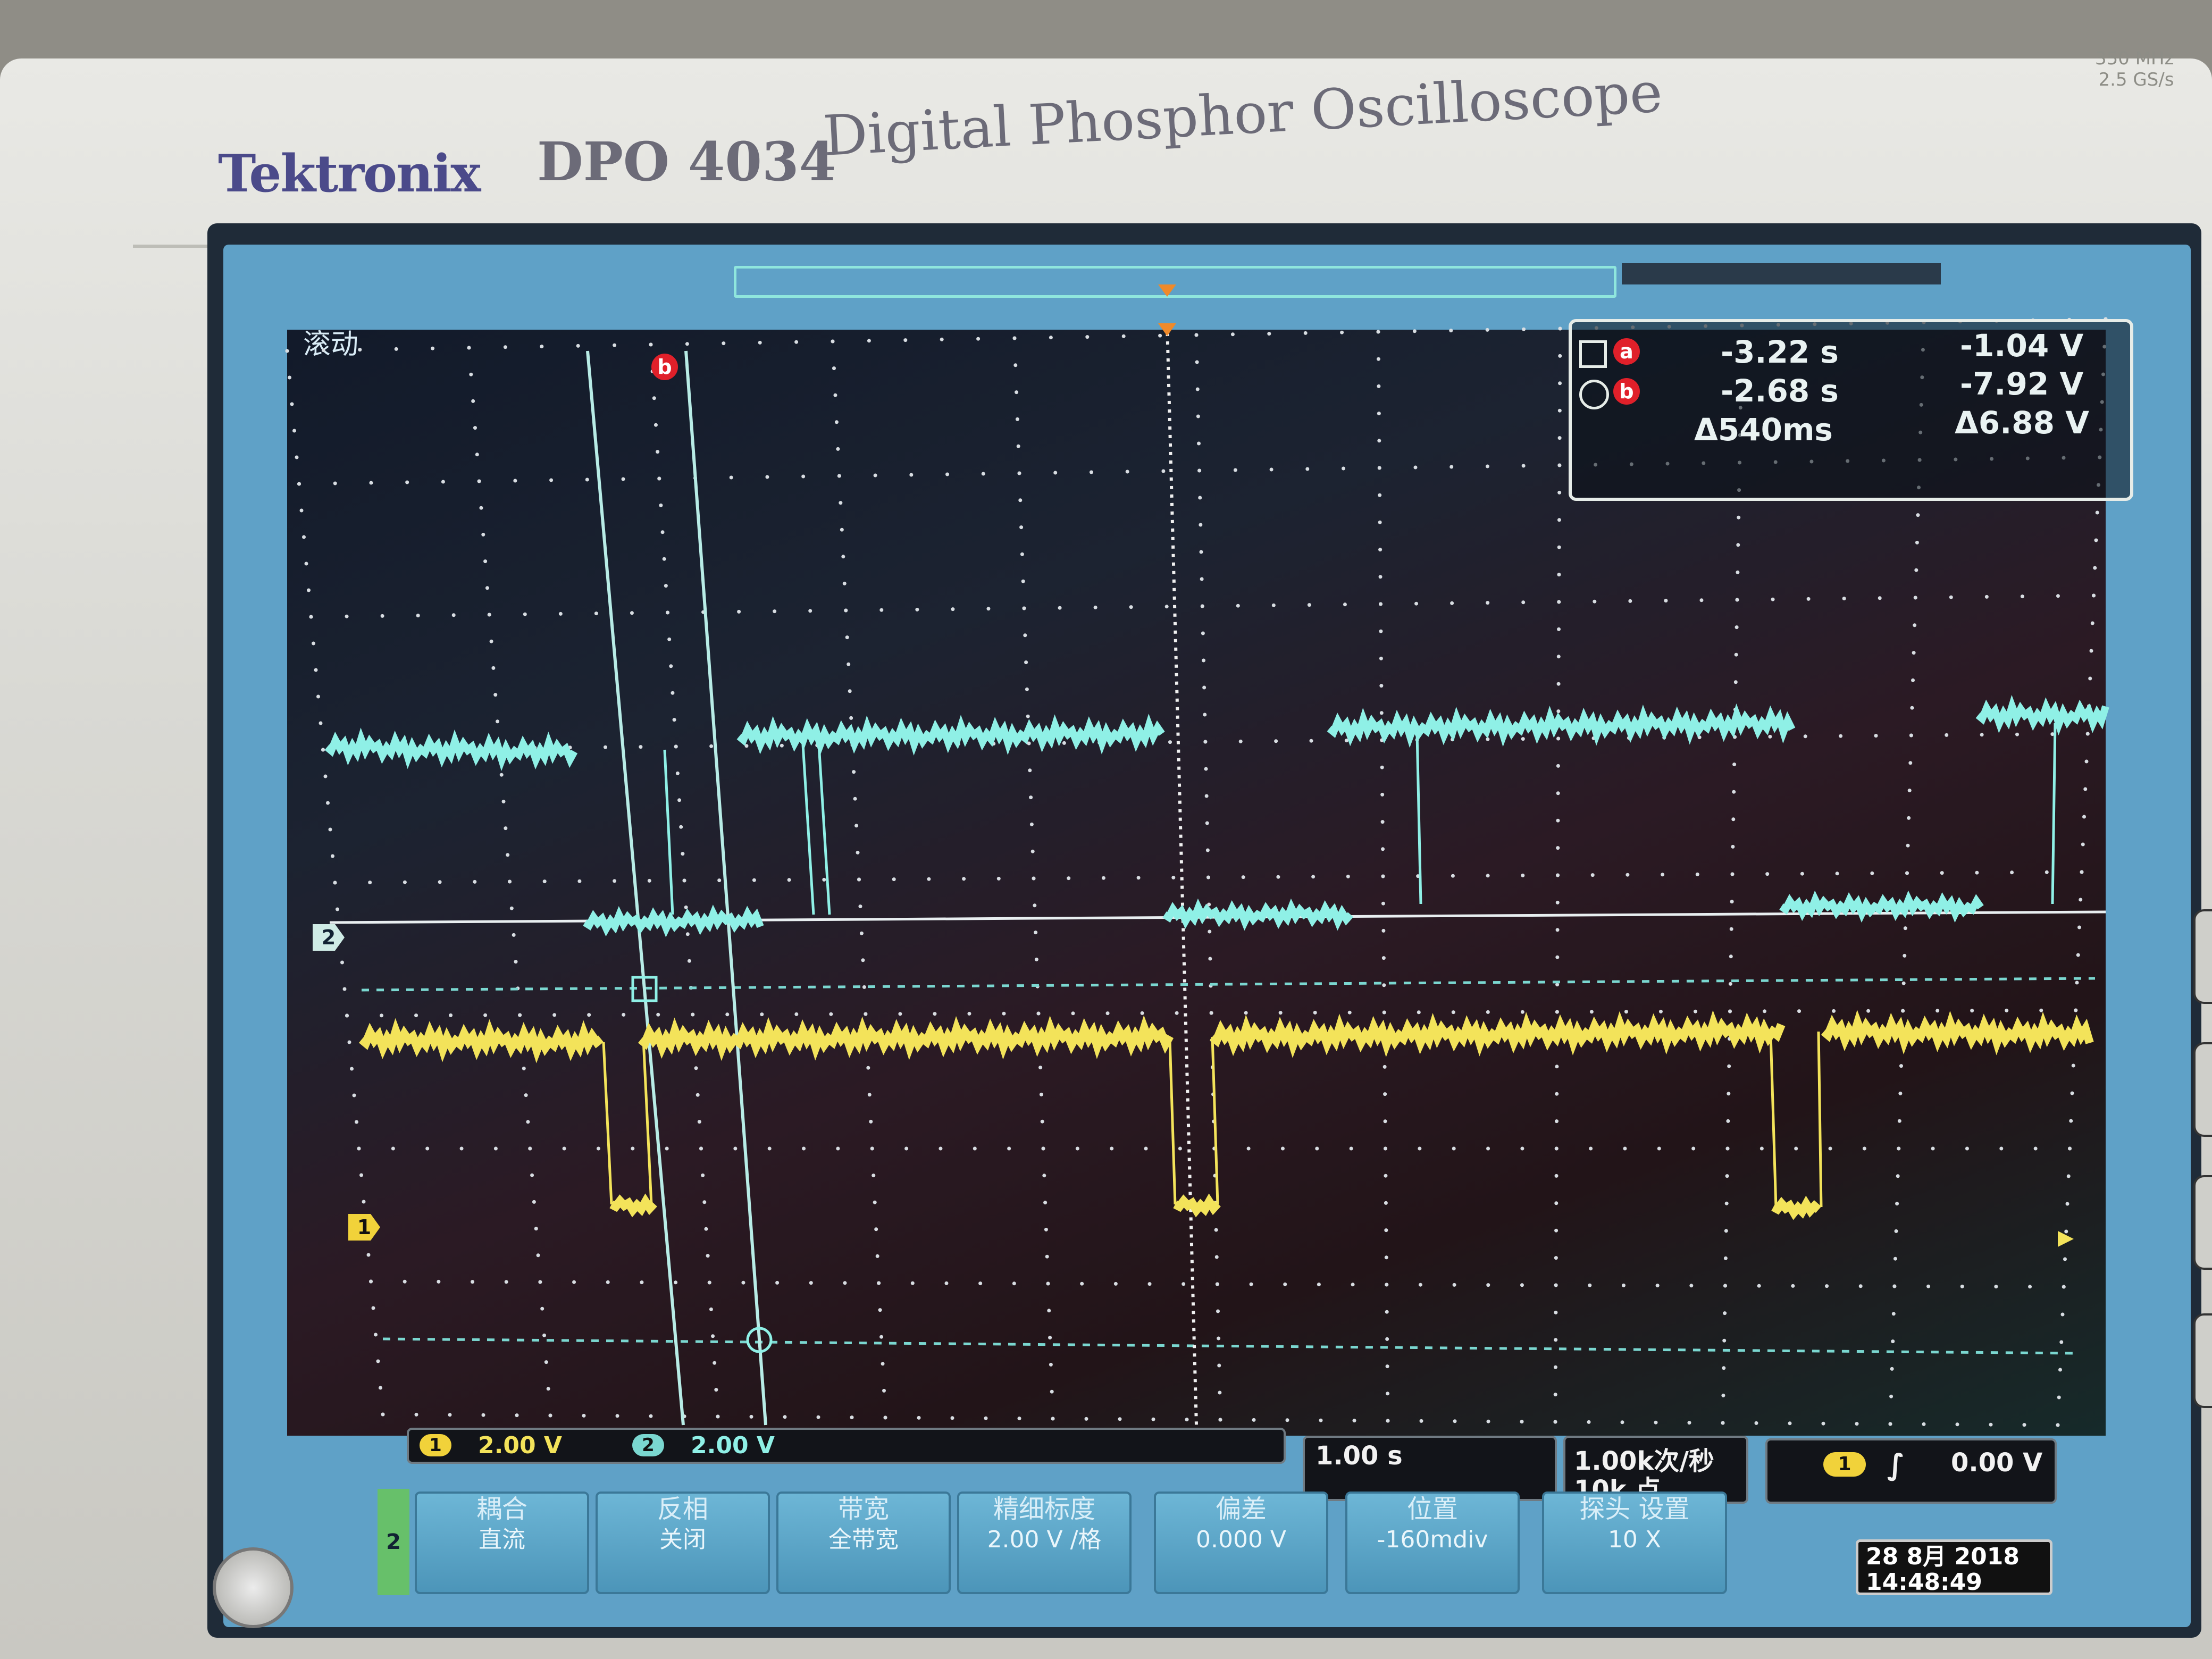  I want to click on menu-fine-scale-button: 精细标度 2.00 V /格, so click(1044, 1543).